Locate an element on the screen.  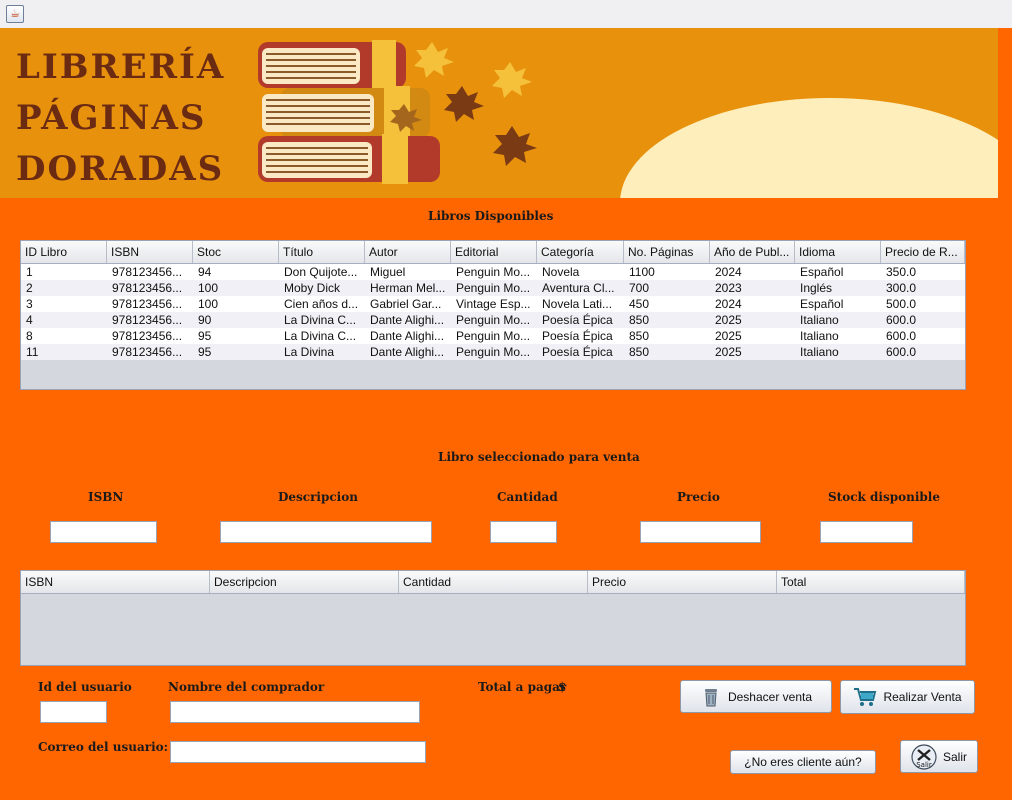
undo-sale-button: Deshacer venta is located at coordinates (756, 696).